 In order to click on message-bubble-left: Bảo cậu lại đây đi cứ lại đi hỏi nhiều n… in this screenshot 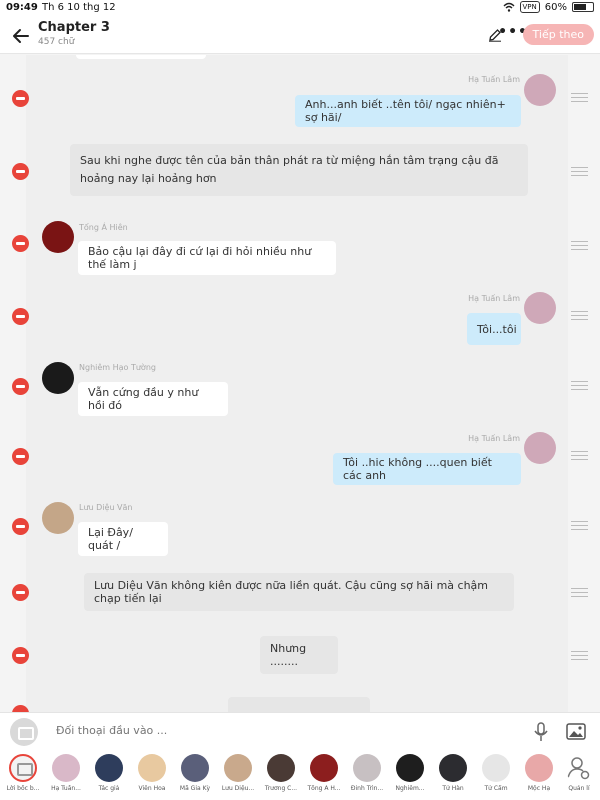, I will do `click(207, 258)`.